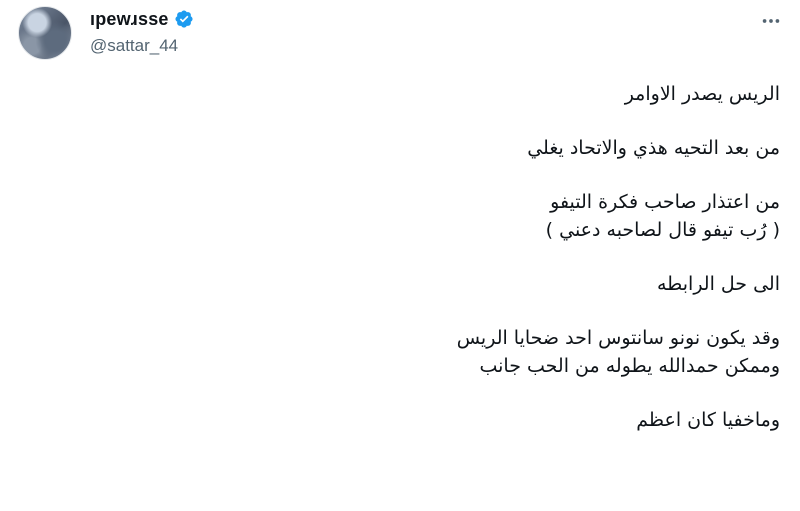 This screenshot has height=511, width=800. I want to click on tweet-line: ( رُب تيفو قال لصاحبه دعني ), so click(662, 230).